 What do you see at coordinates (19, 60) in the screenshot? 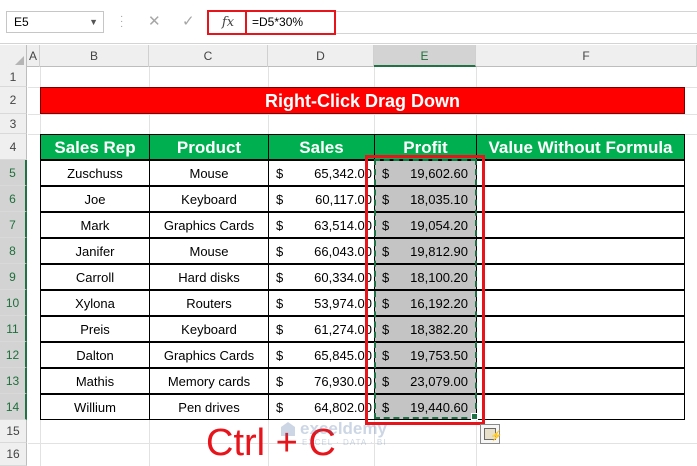
I see `select-all-icon` at bounding box center [19, 60].